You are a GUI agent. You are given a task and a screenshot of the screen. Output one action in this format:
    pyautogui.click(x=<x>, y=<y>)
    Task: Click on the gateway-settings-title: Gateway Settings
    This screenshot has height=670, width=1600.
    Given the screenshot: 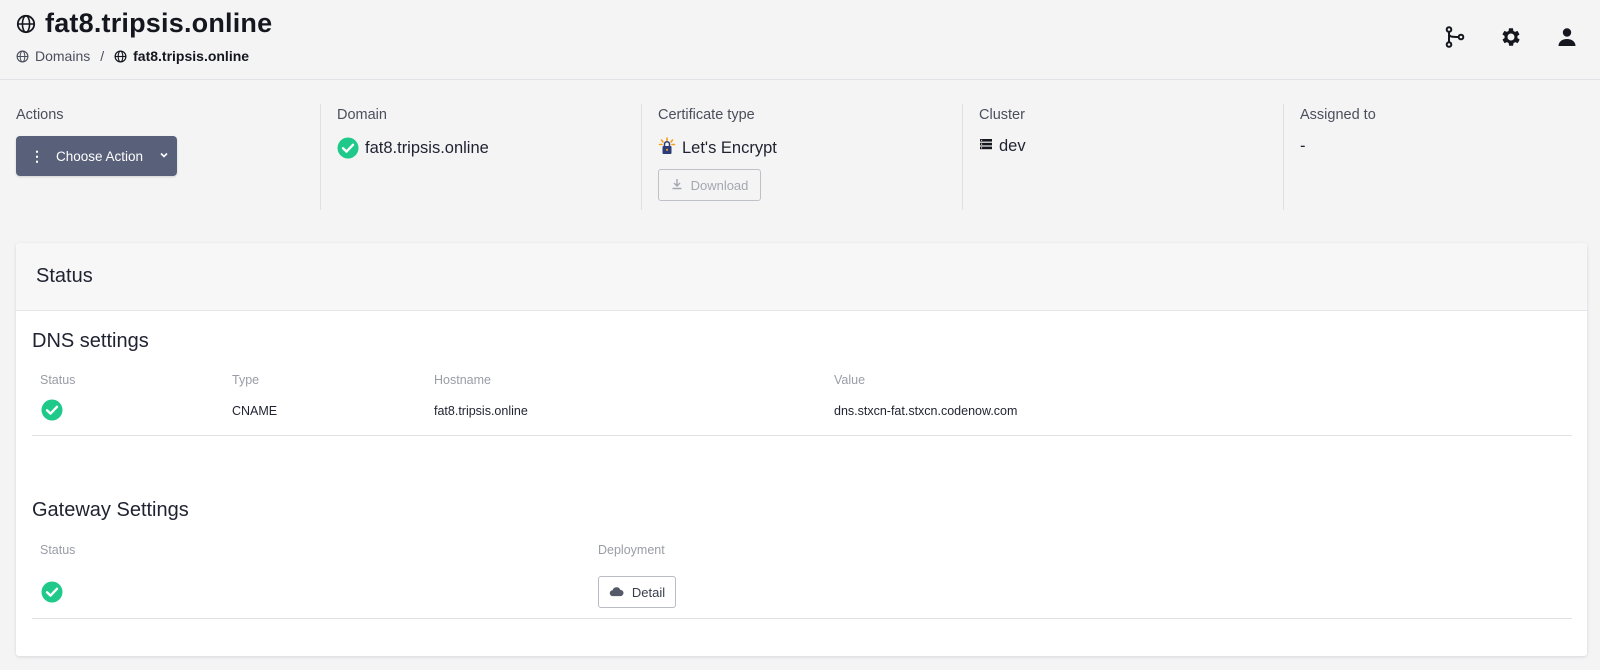 What is the action you would take?
    pyautogui.click(x=110, y=510)
    